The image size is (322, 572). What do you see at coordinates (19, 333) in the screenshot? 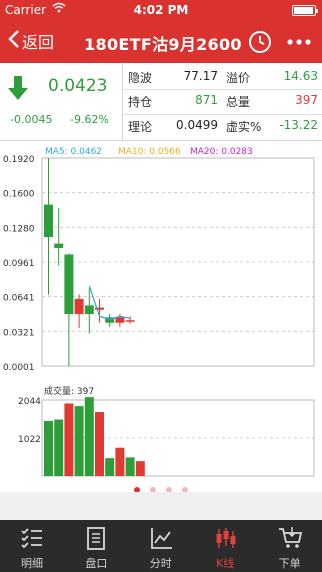
I see `y-tick-label: 0.0321` at bounding box center [19, 333].